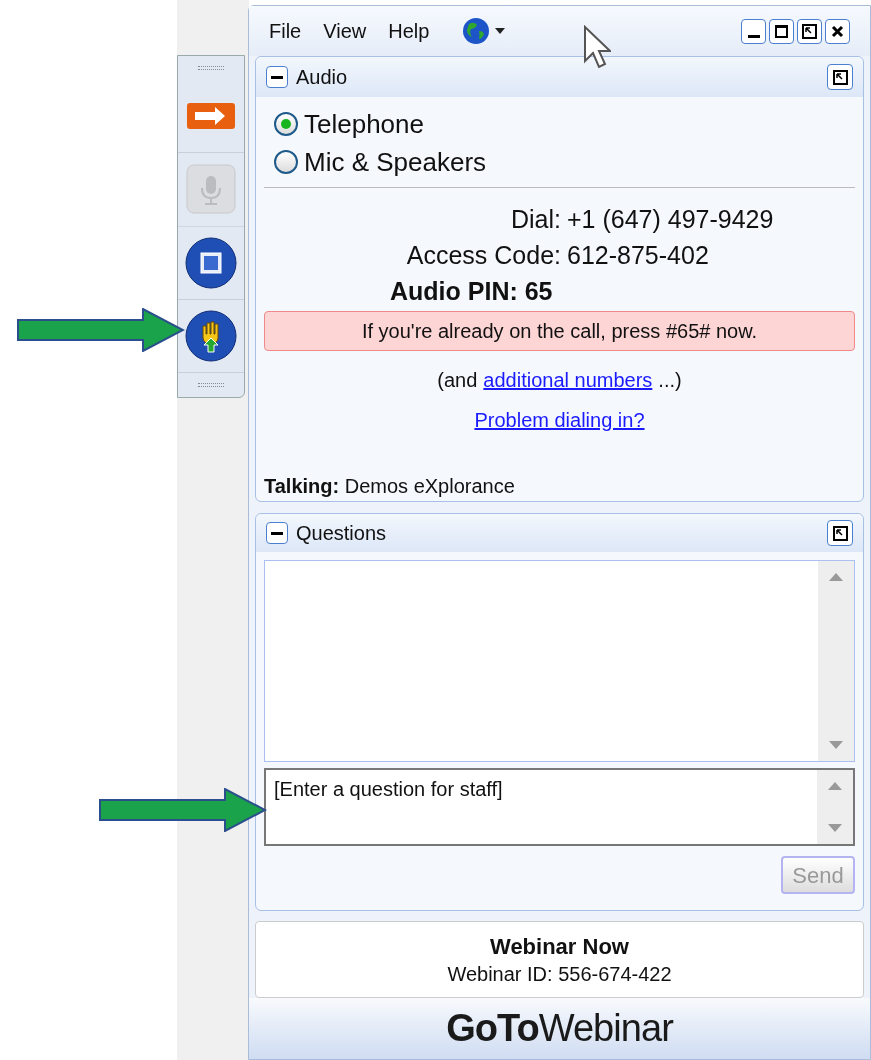 The width and height of the screenshot is (871, 1060). Describe the element at coordinates (457, 380) in the screenshot. I see `more-text: (and` at that location.